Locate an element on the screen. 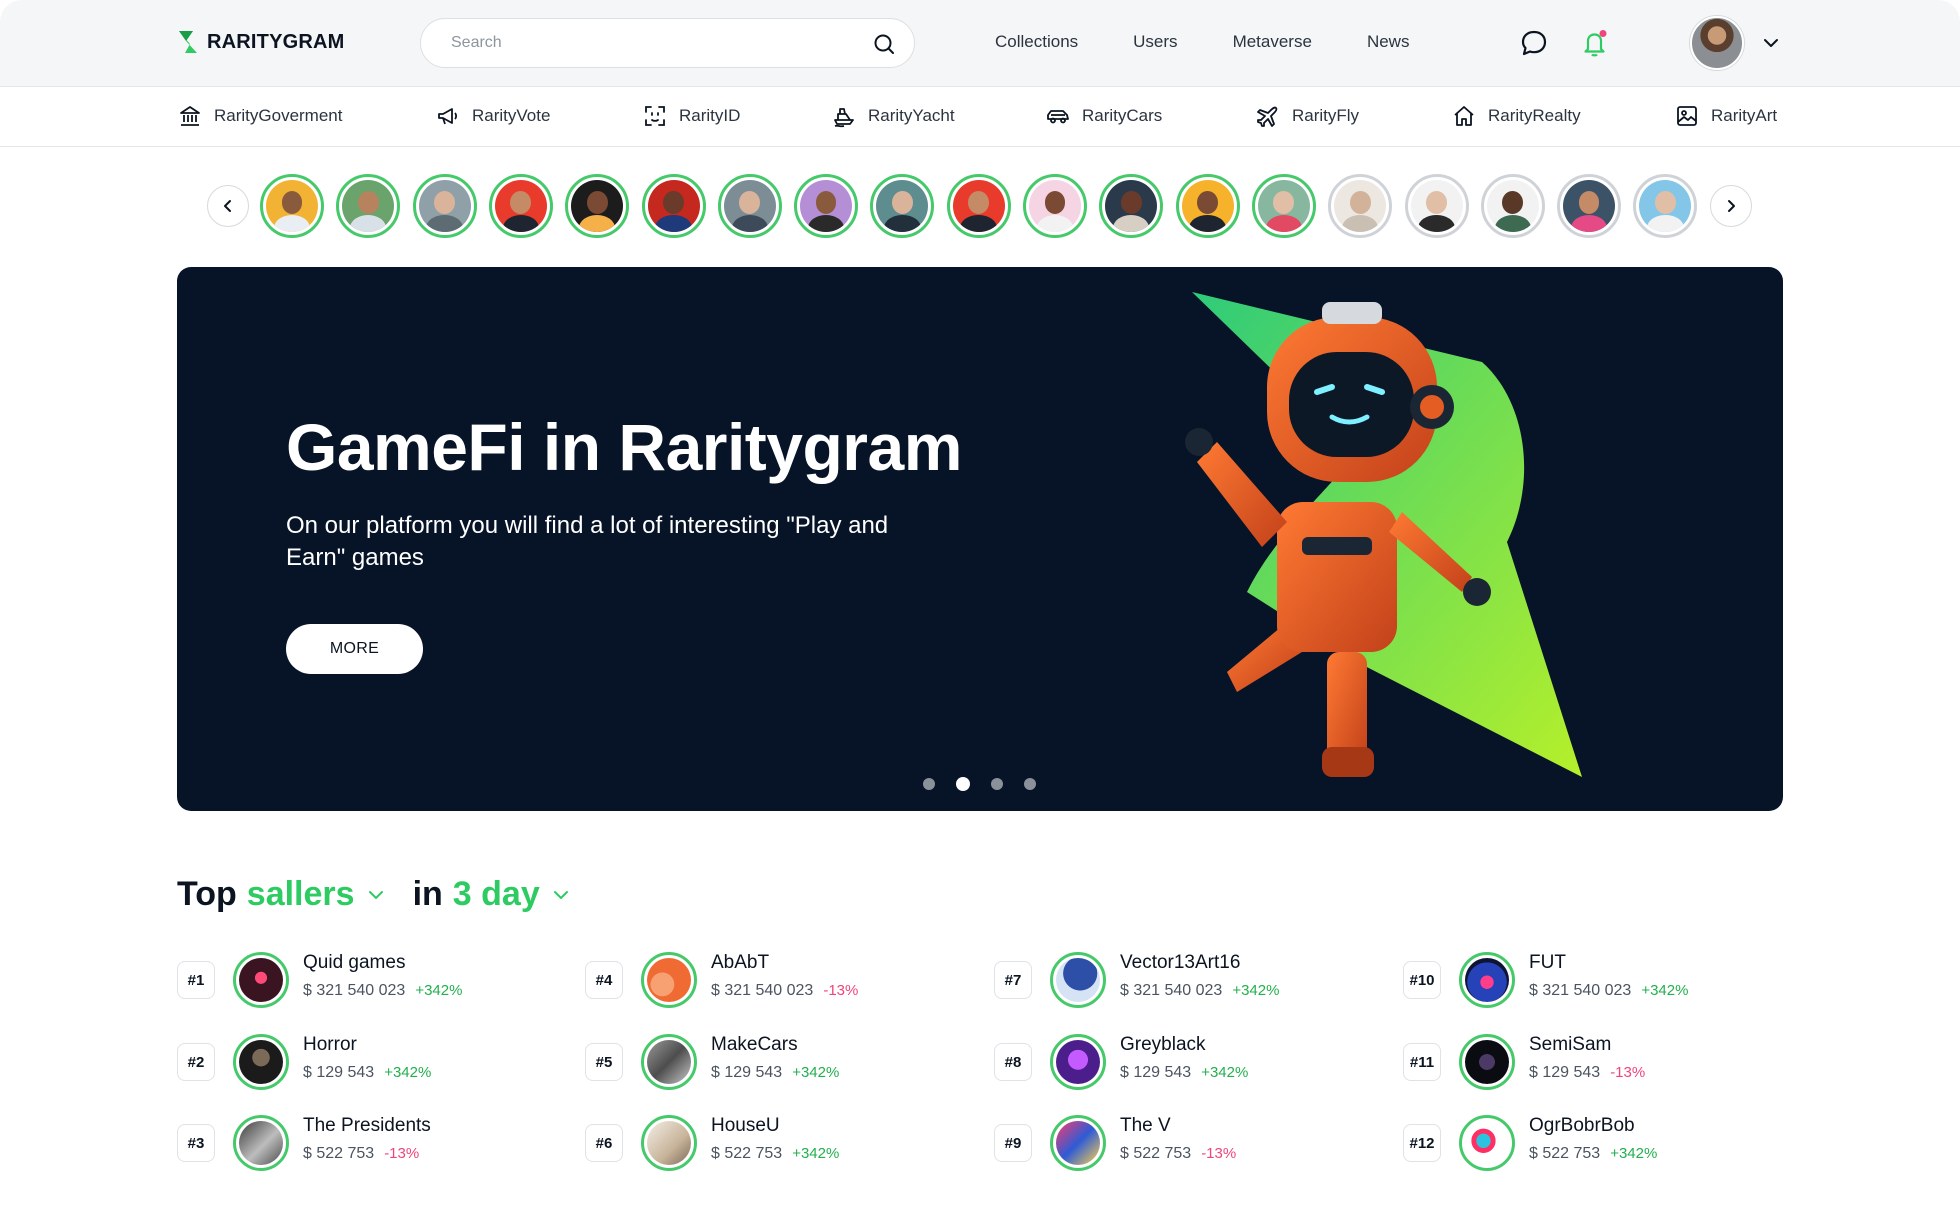 Image resolution: width=1960 pixels, height=1225 pixels. category-rarityrealty: RarityRealty is located at coordinates (1516, 116).